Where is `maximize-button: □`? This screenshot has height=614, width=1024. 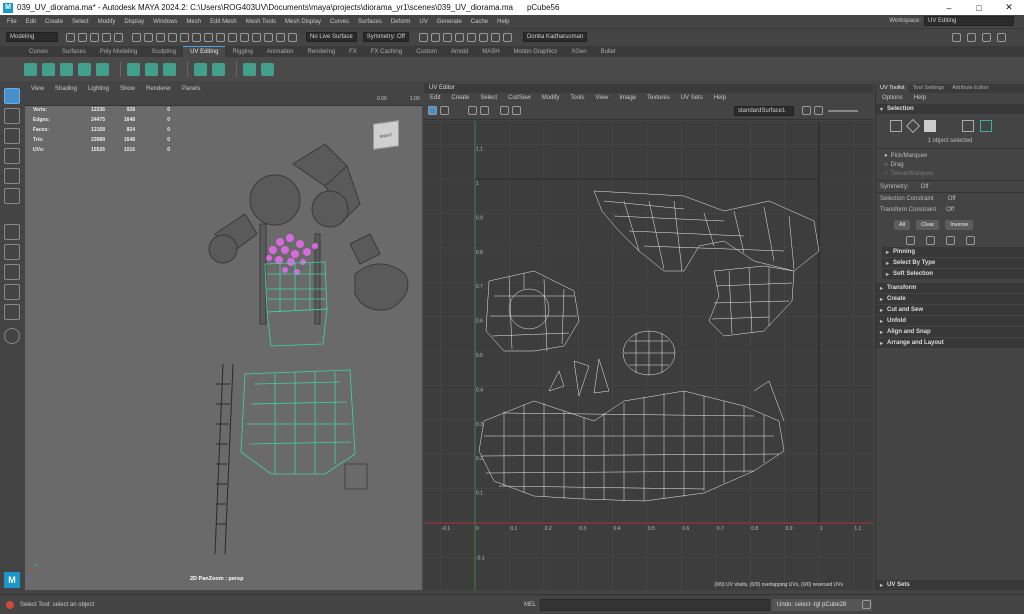
maximize-button: □ is located at coordinates (979, 7).